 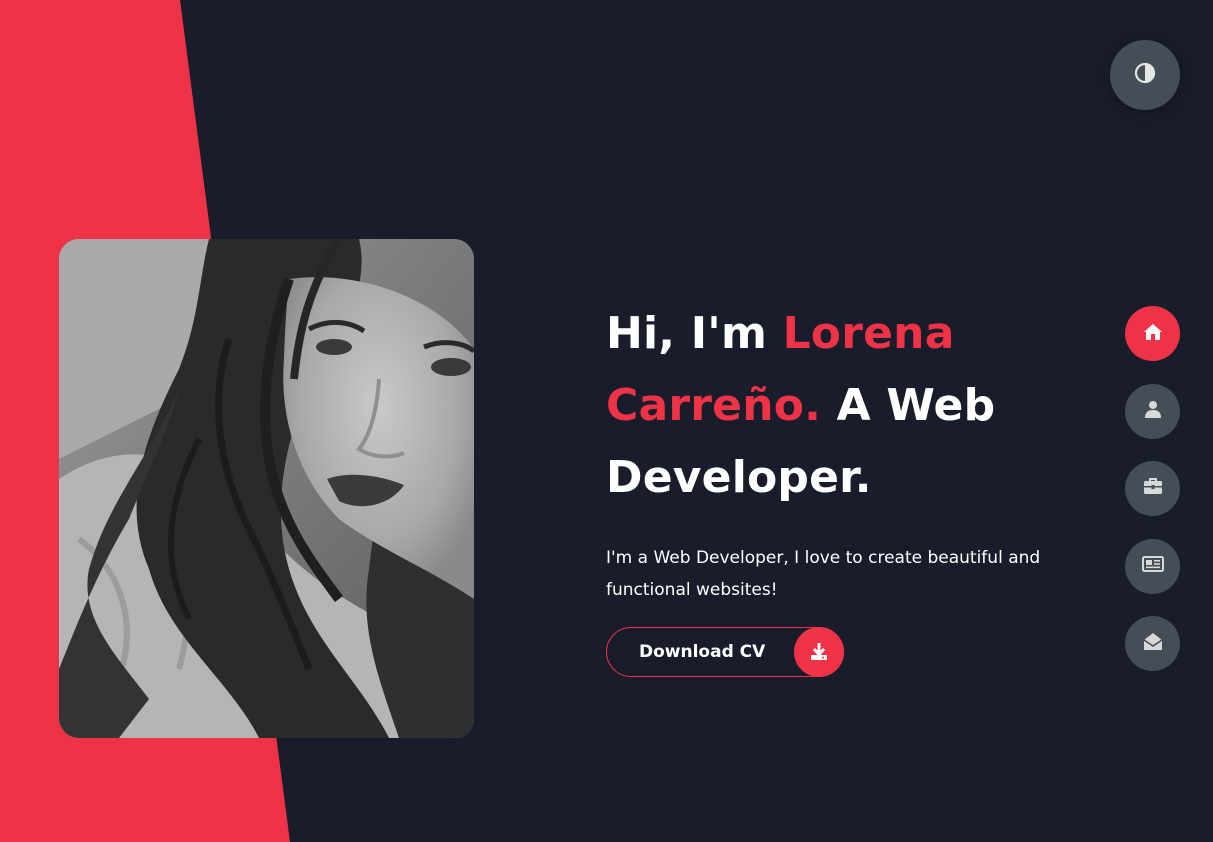 I want to click on hero-heading: Hi, I'm Lorena Carreño. A Web Developer., so click(x=846, y=406).